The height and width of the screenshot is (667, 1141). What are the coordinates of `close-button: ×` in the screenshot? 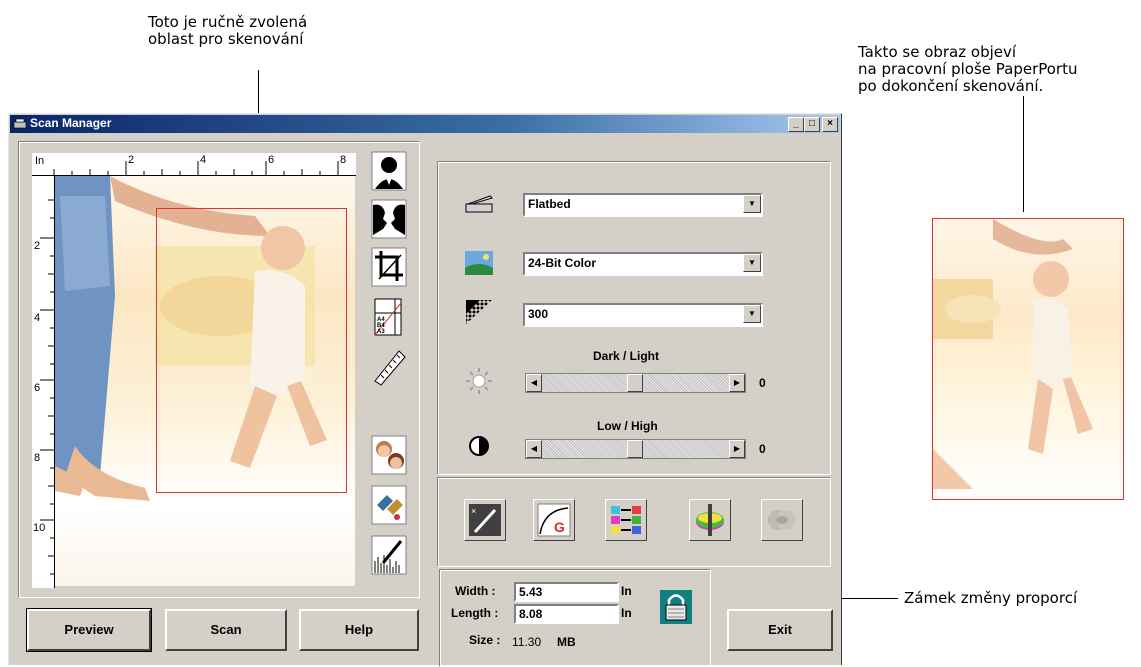 It's located at (830, 124).